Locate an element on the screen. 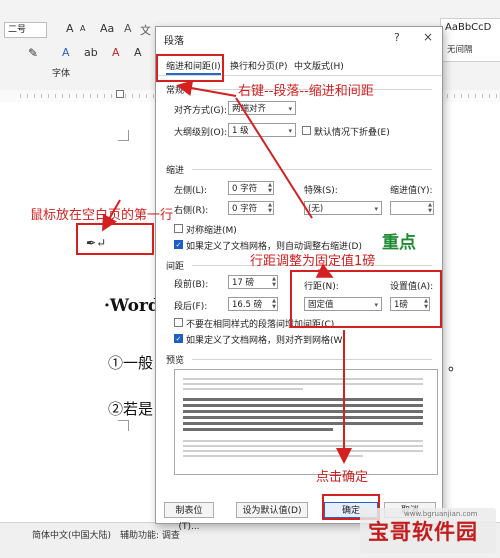 This screenshot has height=558, width=500. alignment-label: 对齐方式(G): is located at coordinates (201, 111).